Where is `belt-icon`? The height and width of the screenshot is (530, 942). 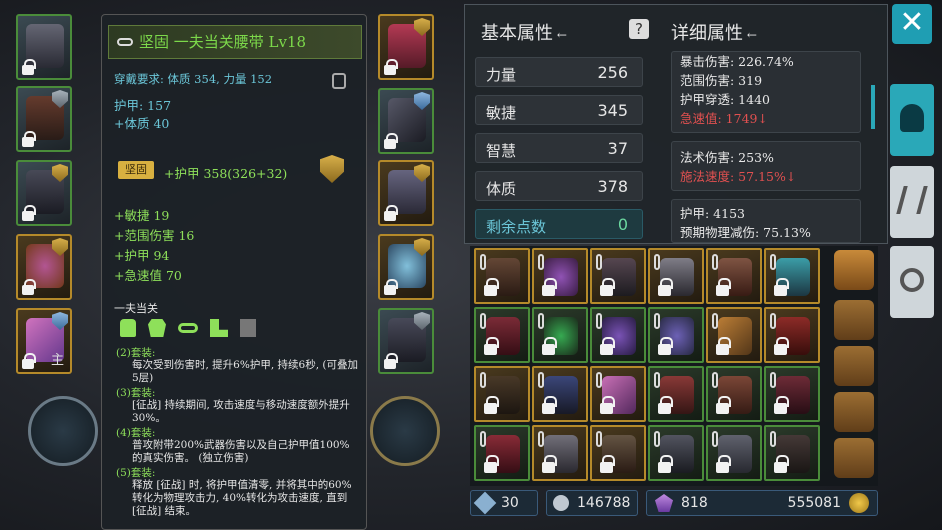
belt-icon is located at coordinates (125, 42).